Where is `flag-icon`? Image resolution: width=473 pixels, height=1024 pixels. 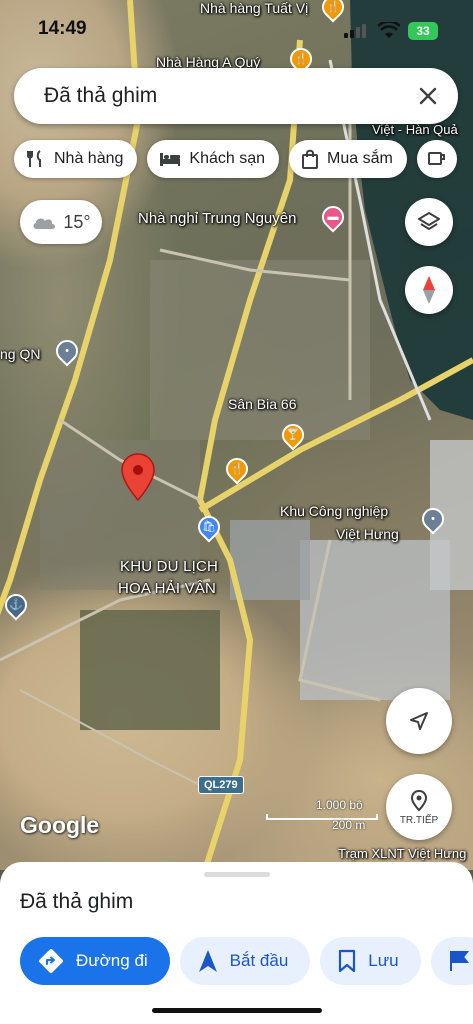 flag-icon is located at coordinates (459, 961).